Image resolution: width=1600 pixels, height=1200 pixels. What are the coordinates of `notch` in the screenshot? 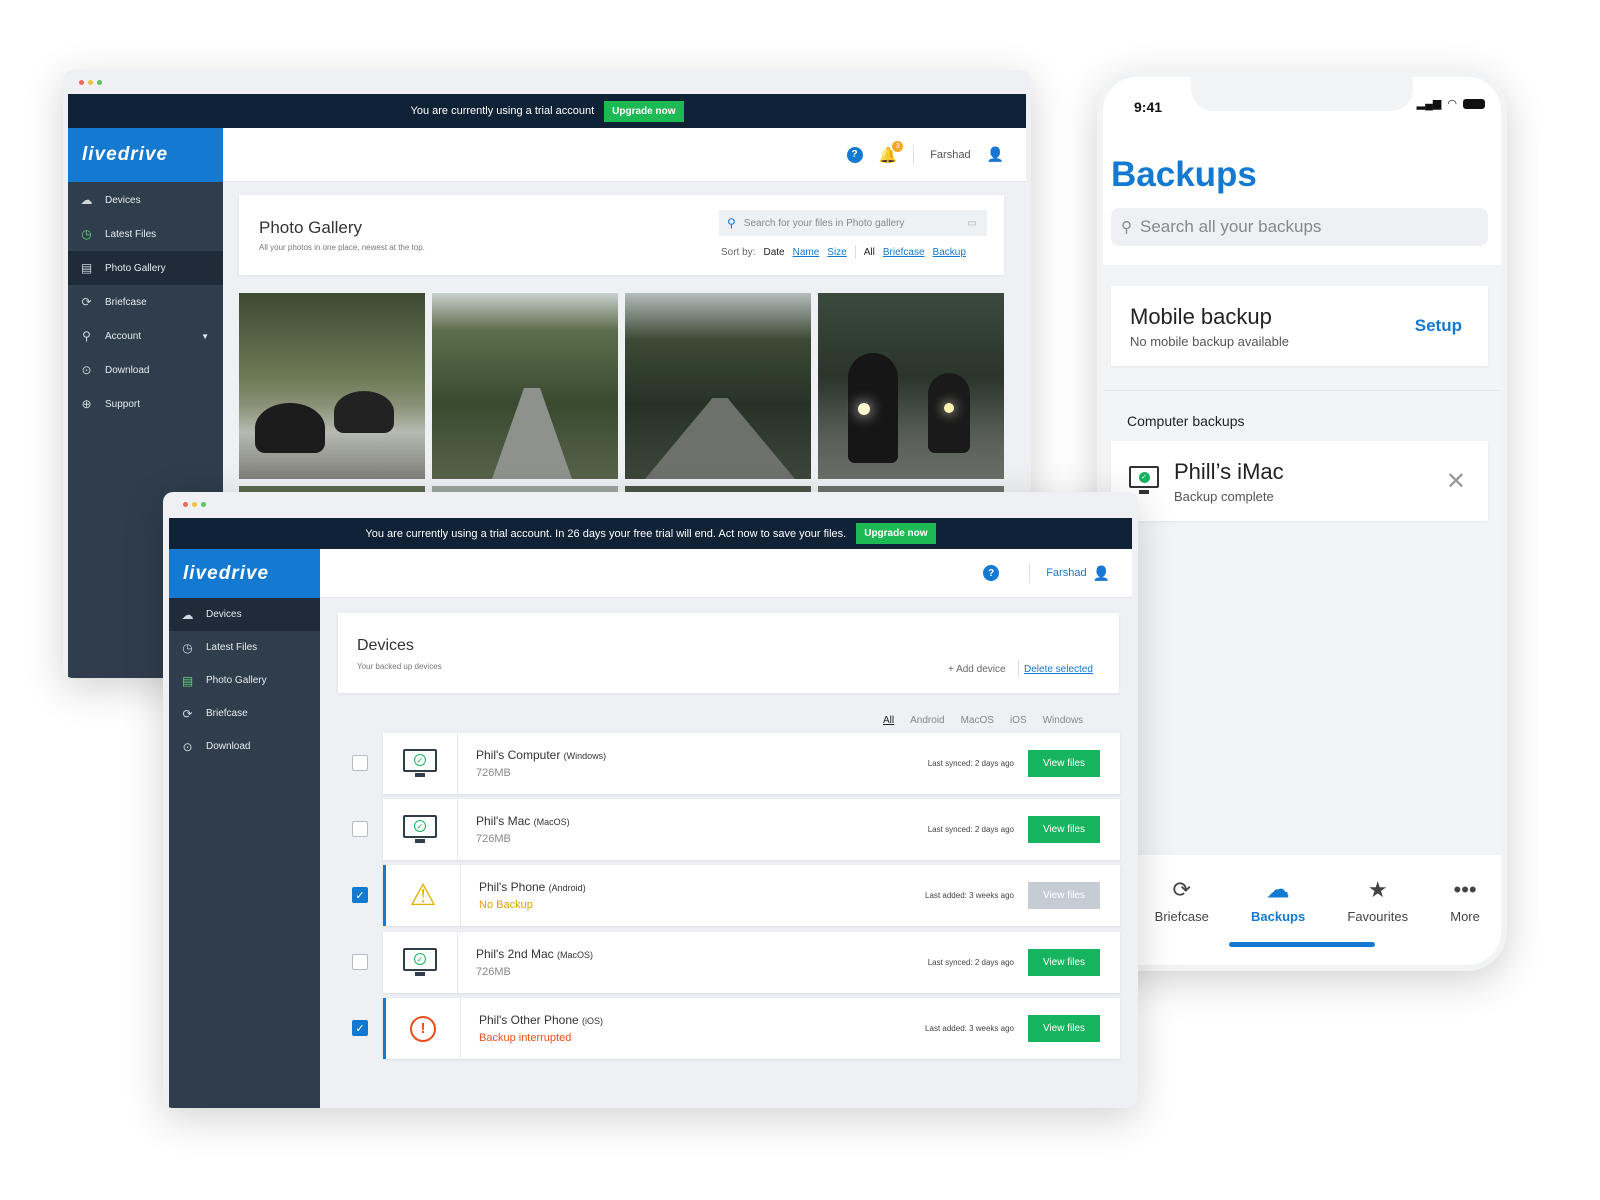 It's located at (1302, 94).